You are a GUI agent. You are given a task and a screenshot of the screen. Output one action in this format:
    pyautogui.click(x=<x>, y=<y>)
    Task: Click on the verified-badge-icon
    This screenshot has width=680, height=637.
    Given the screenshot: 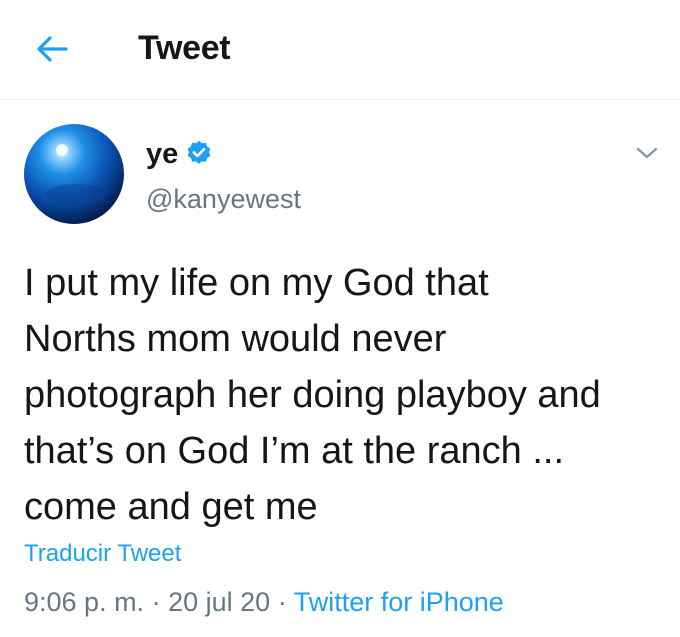 What is the action you would take?
    pyautogui.click(x=199, y=152)
    